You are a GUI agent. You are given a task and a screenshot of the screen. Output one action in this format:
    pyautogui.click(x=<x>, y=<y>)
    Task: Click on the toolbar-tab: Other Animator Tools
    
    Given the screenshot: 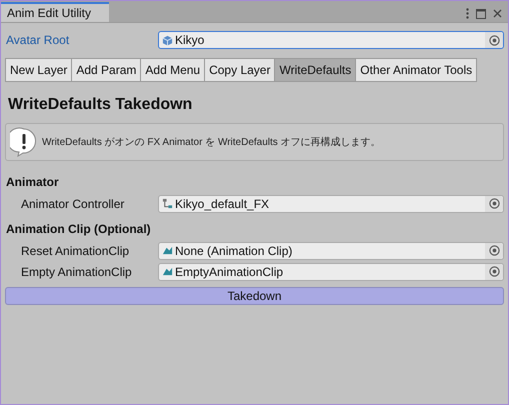 What is the action you would take?
    pyautogui.click(x=417, y=70)
    